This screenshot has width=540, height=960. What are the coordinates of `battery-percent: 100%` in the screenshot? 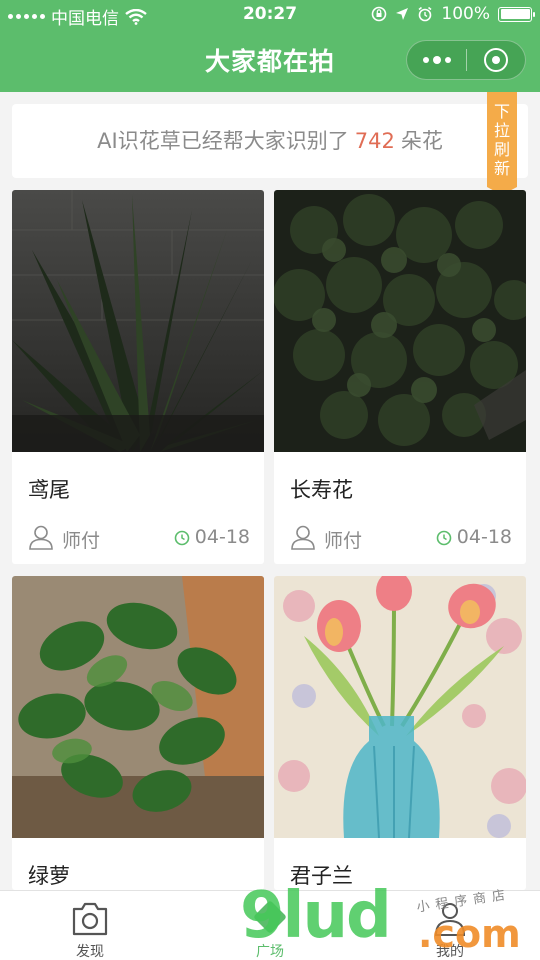 It's located at (465, 14).